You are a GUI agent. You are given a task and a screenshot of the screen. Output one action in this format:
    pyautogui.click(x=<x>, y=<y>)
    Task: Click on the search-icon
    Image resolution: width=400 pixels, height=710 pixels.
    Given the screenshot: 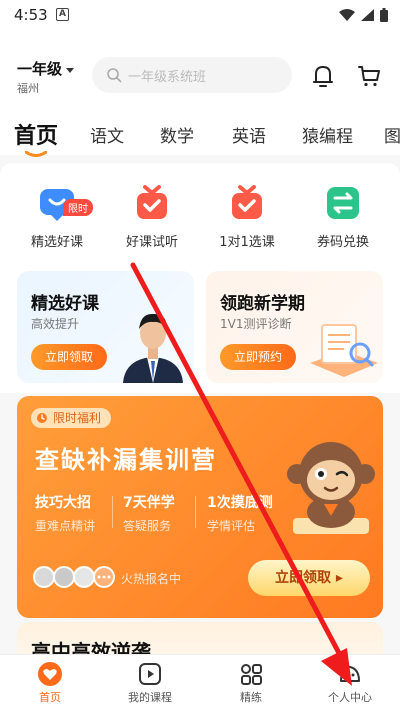 What is the action you would take?
    pyautogui.click(x=114, y=75)
    